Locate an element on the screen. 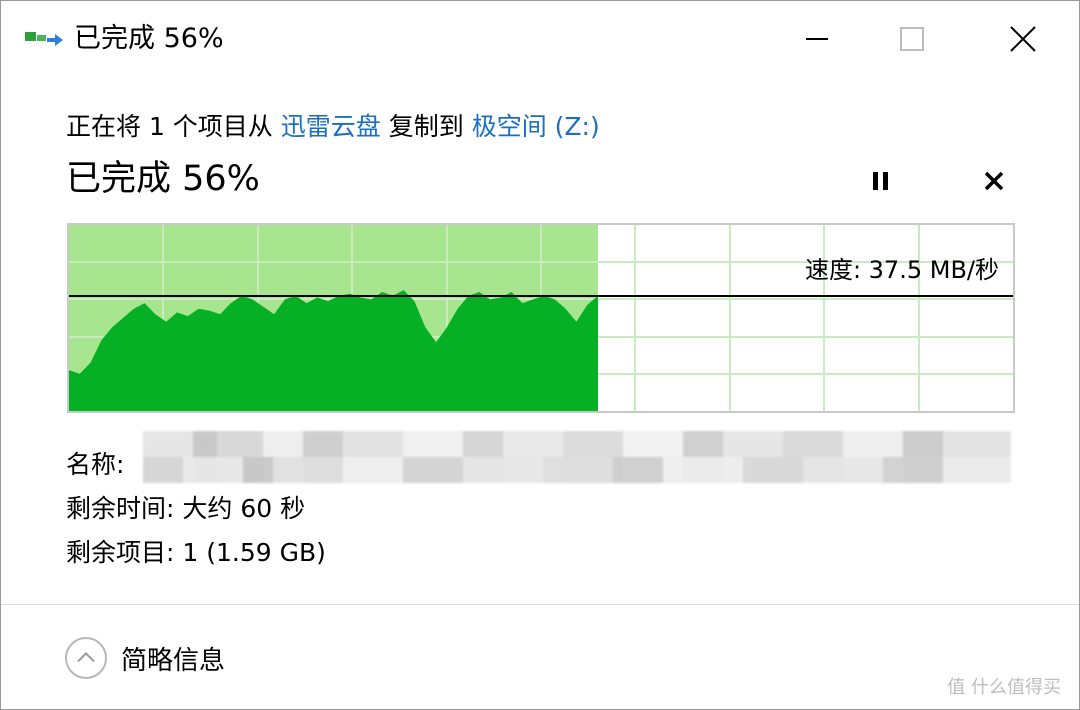 This screenshot has width=1080, height=710. chevron-up-icon is located at coordinates (86, 658).